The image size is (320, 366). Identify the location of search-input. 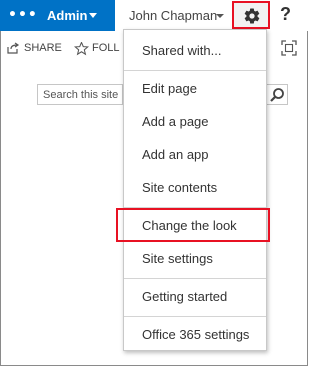
(83, 94).